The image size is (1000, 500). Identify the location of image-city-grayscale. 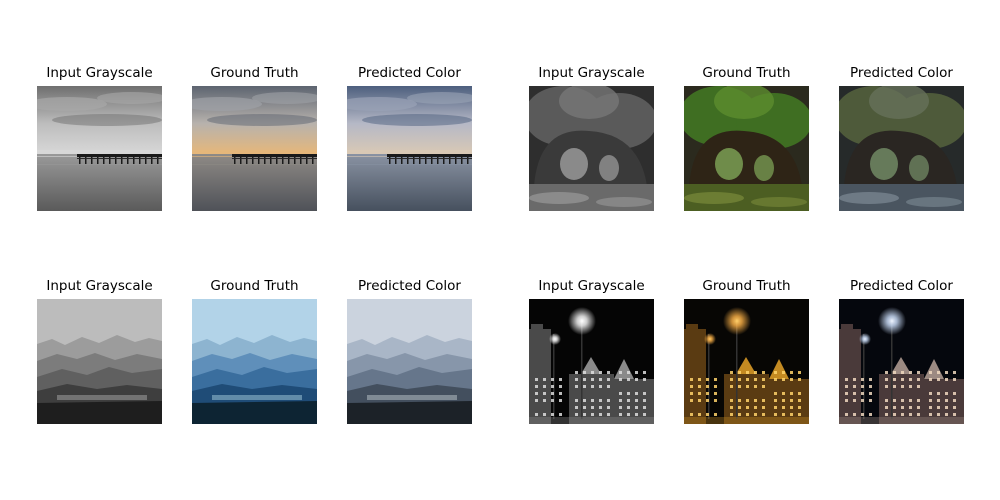
(591, 361).